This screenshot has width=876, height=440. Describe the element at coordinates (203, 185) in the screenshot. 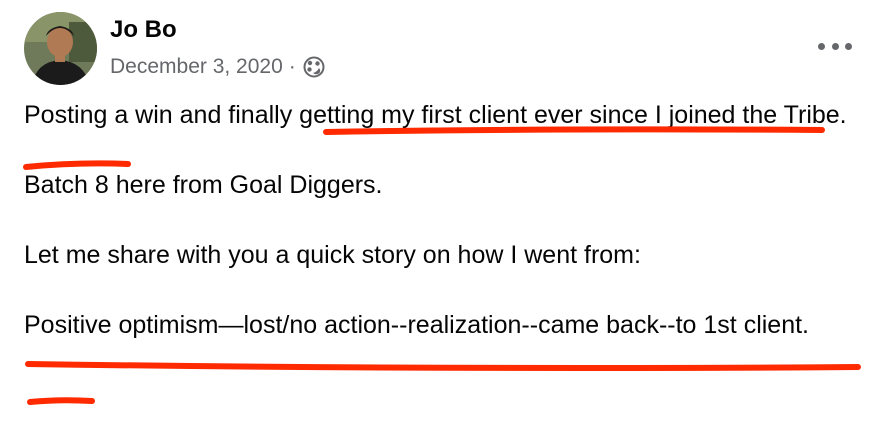

I see `post-paragraph: Batch 8 here from Goal Diggers.` at that location.